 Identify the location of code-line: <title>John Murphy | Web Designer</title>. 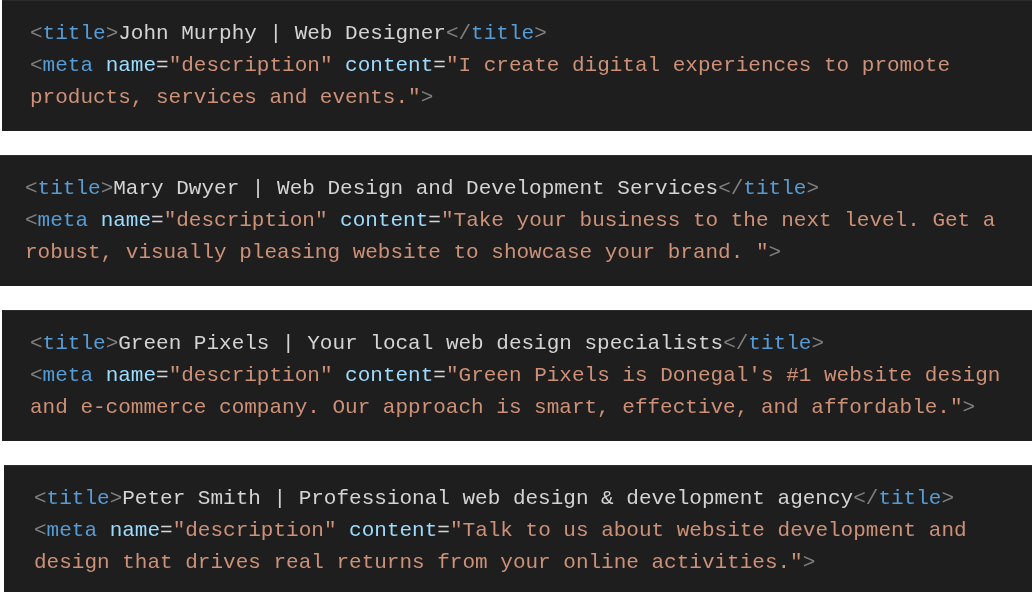
(288, 34).